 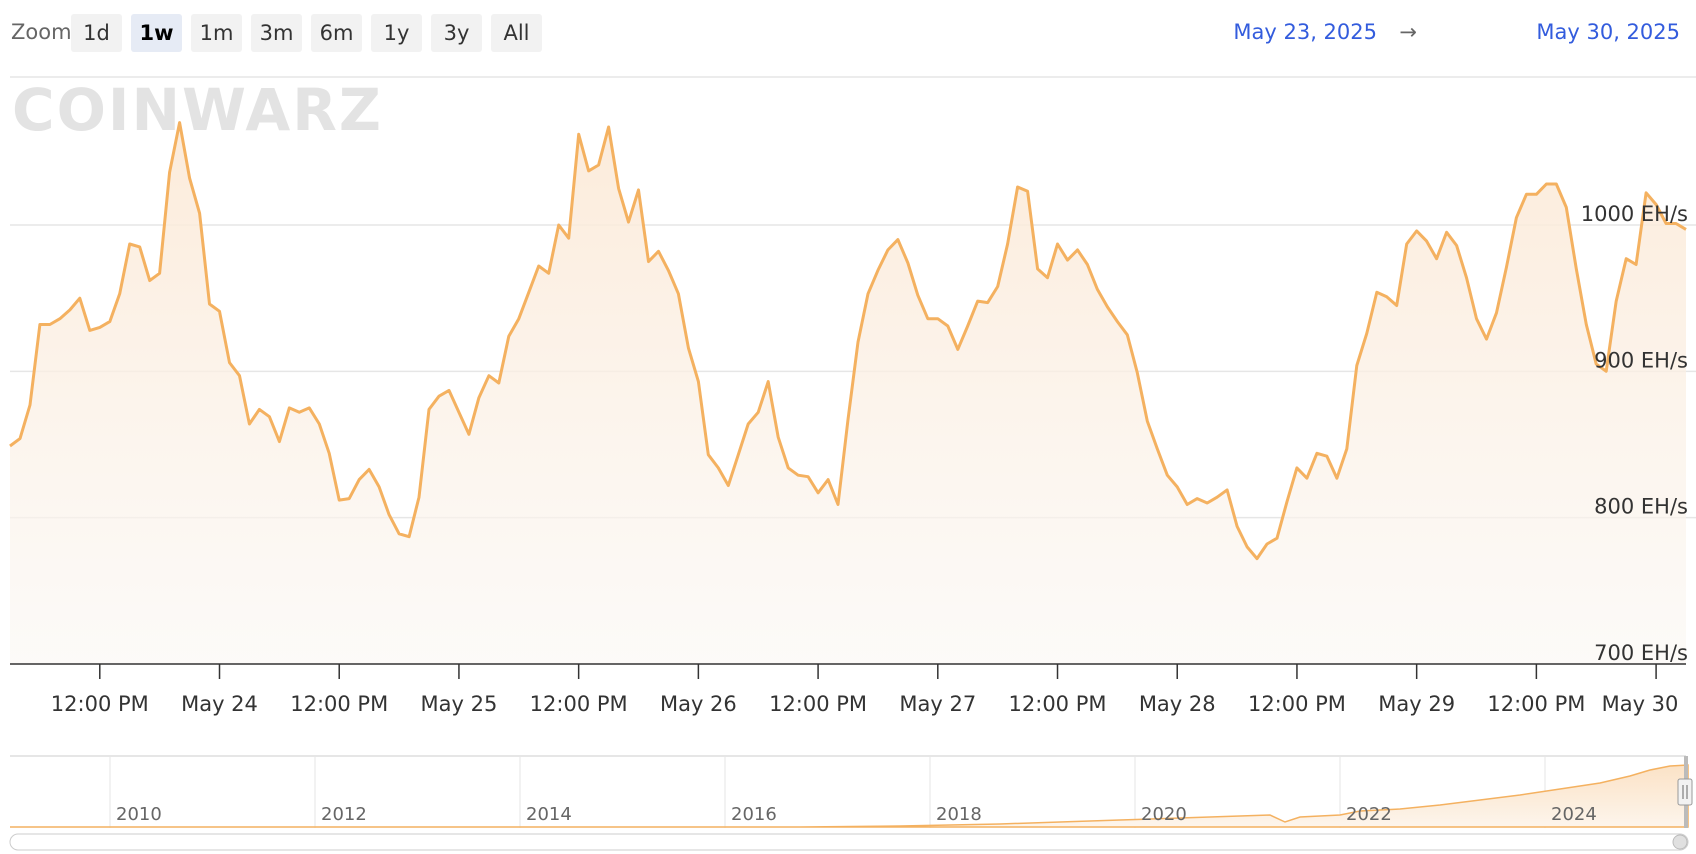 I want to click on x-tick-label: May 30, so click(x=1640, y=704).